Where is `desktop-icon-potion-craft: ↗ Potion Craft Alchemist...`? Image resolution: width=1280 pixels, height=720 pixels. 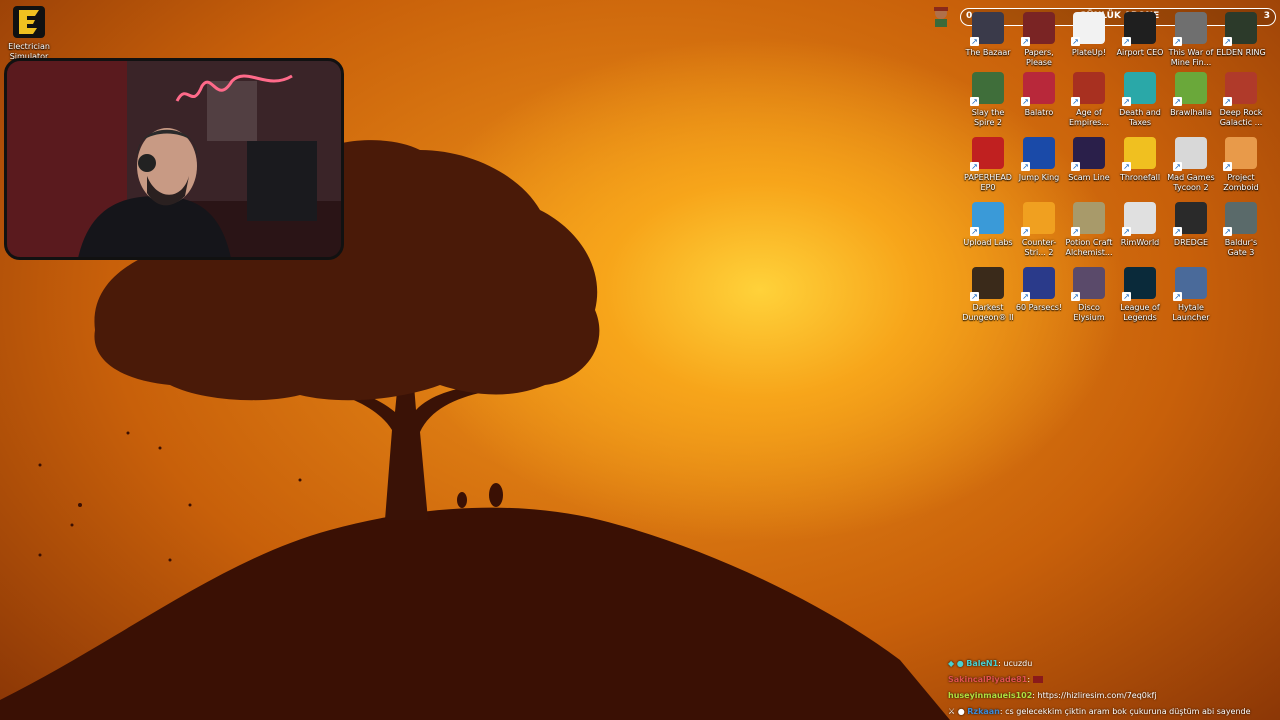 desktop-icon-potion-craft: ↗ Potion Craft Alchemist... is located at coordinates (1089, 230).